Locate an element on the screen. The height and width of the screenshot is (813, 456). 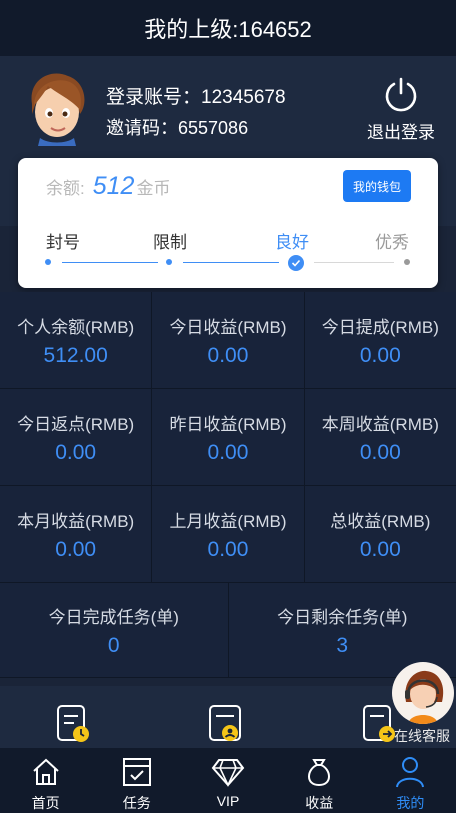
online-service-button: 在线客服 is located at coordinates (423, 703).